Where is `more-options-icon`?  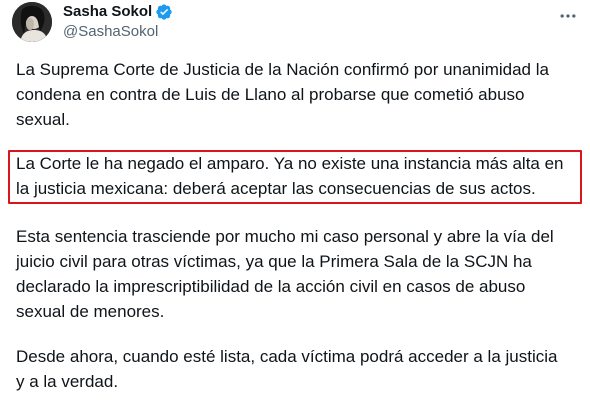 more-options-icon is located at coordinates (568, 16).